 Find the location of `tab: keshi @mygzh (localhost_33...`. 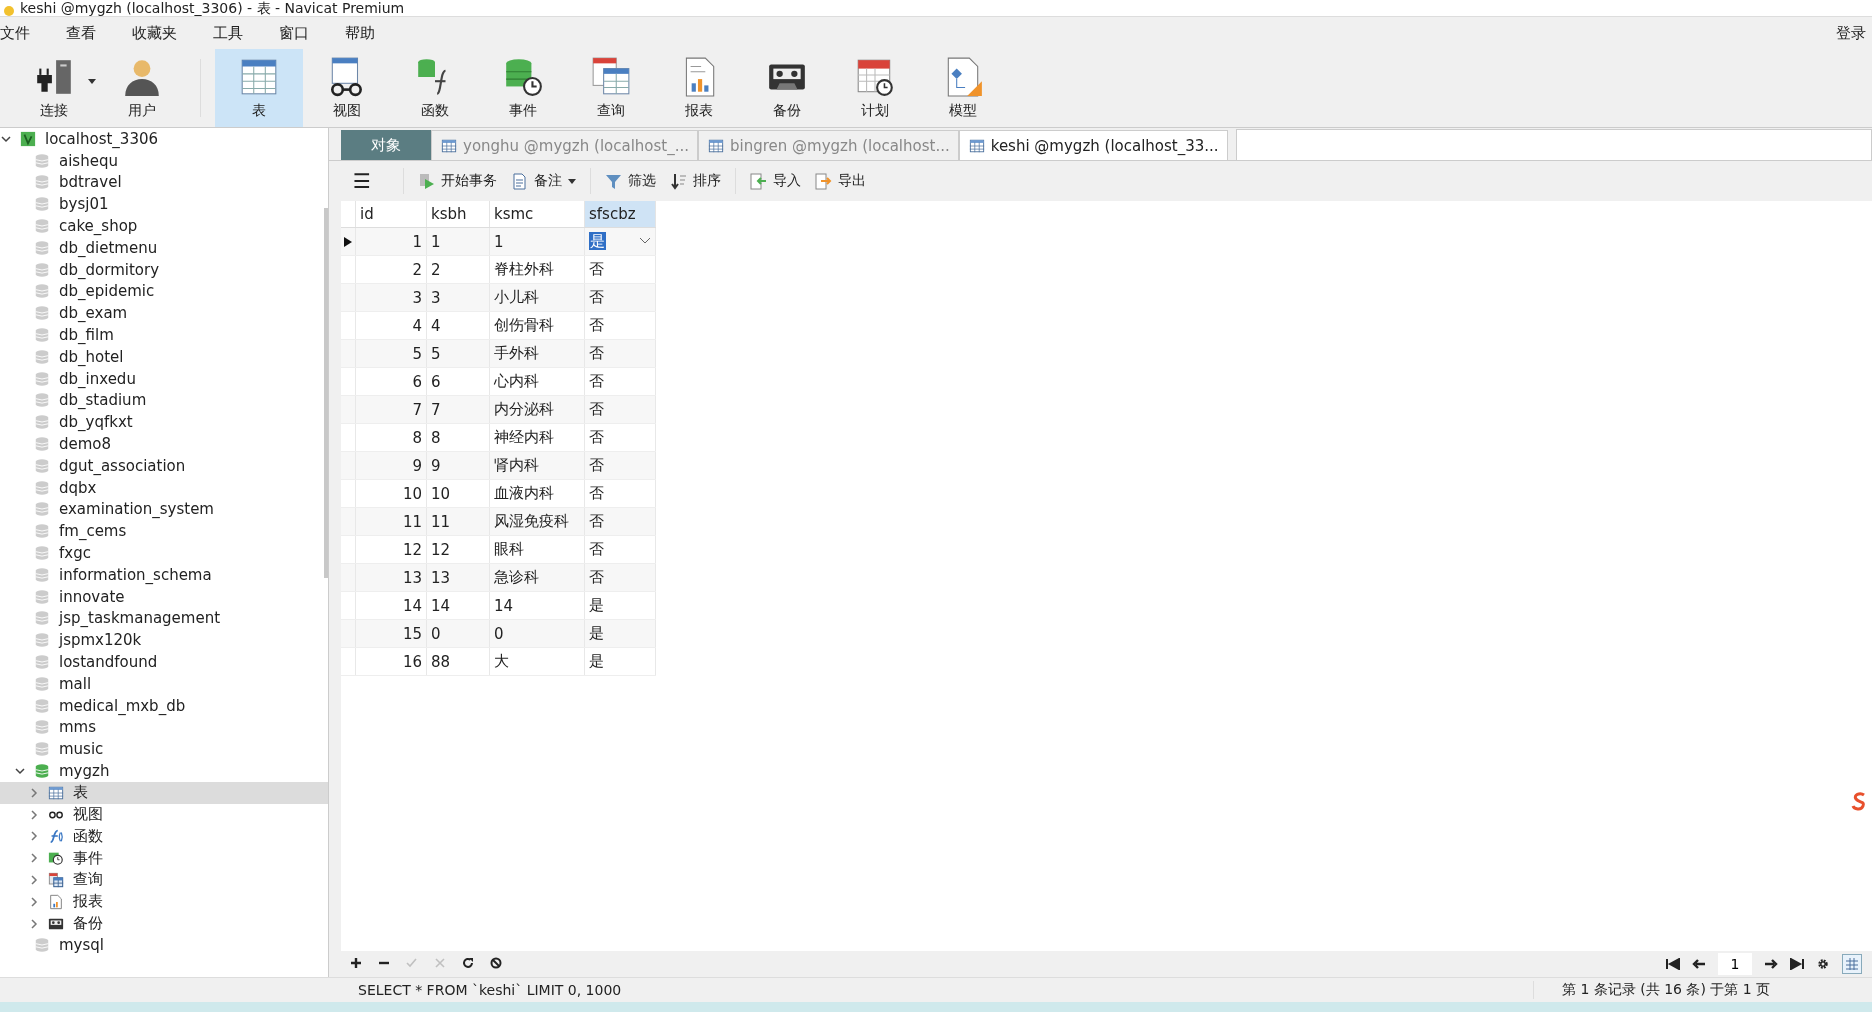

tab: keshi @mygzh (localhost_33... is located at coordinates (1093, 145).